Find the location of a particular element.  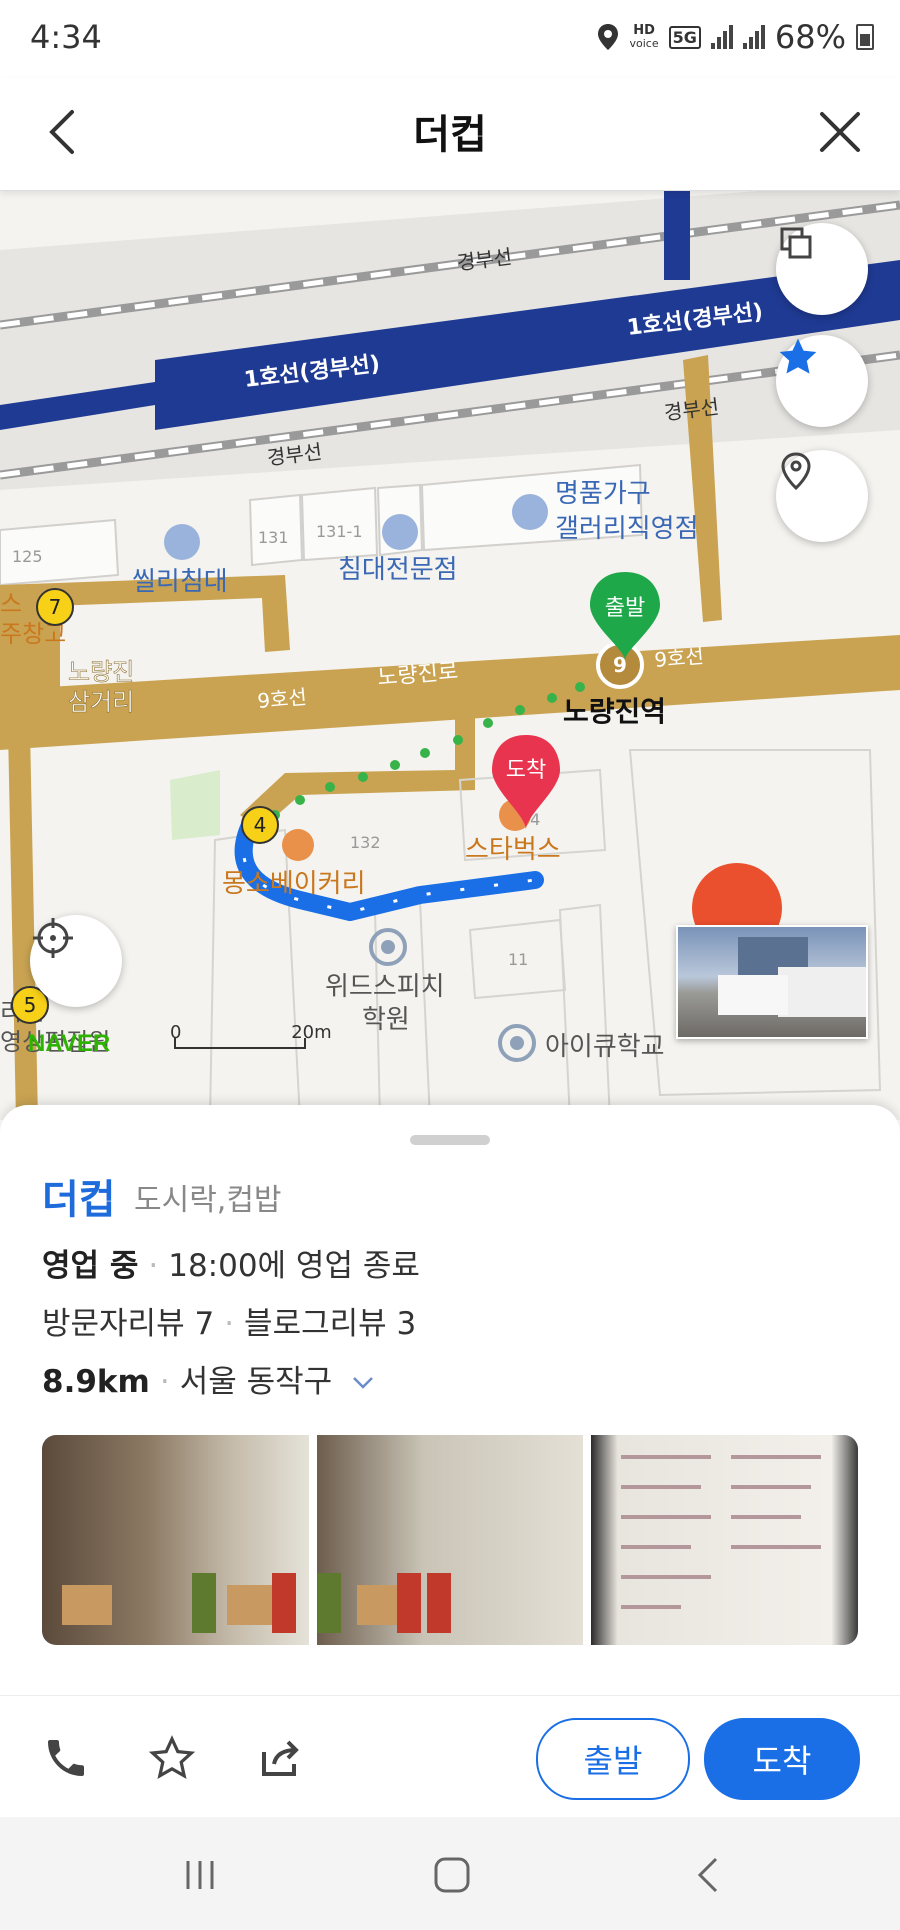

action-bar: 출발 도착 is located at coordinates (450, 1756).